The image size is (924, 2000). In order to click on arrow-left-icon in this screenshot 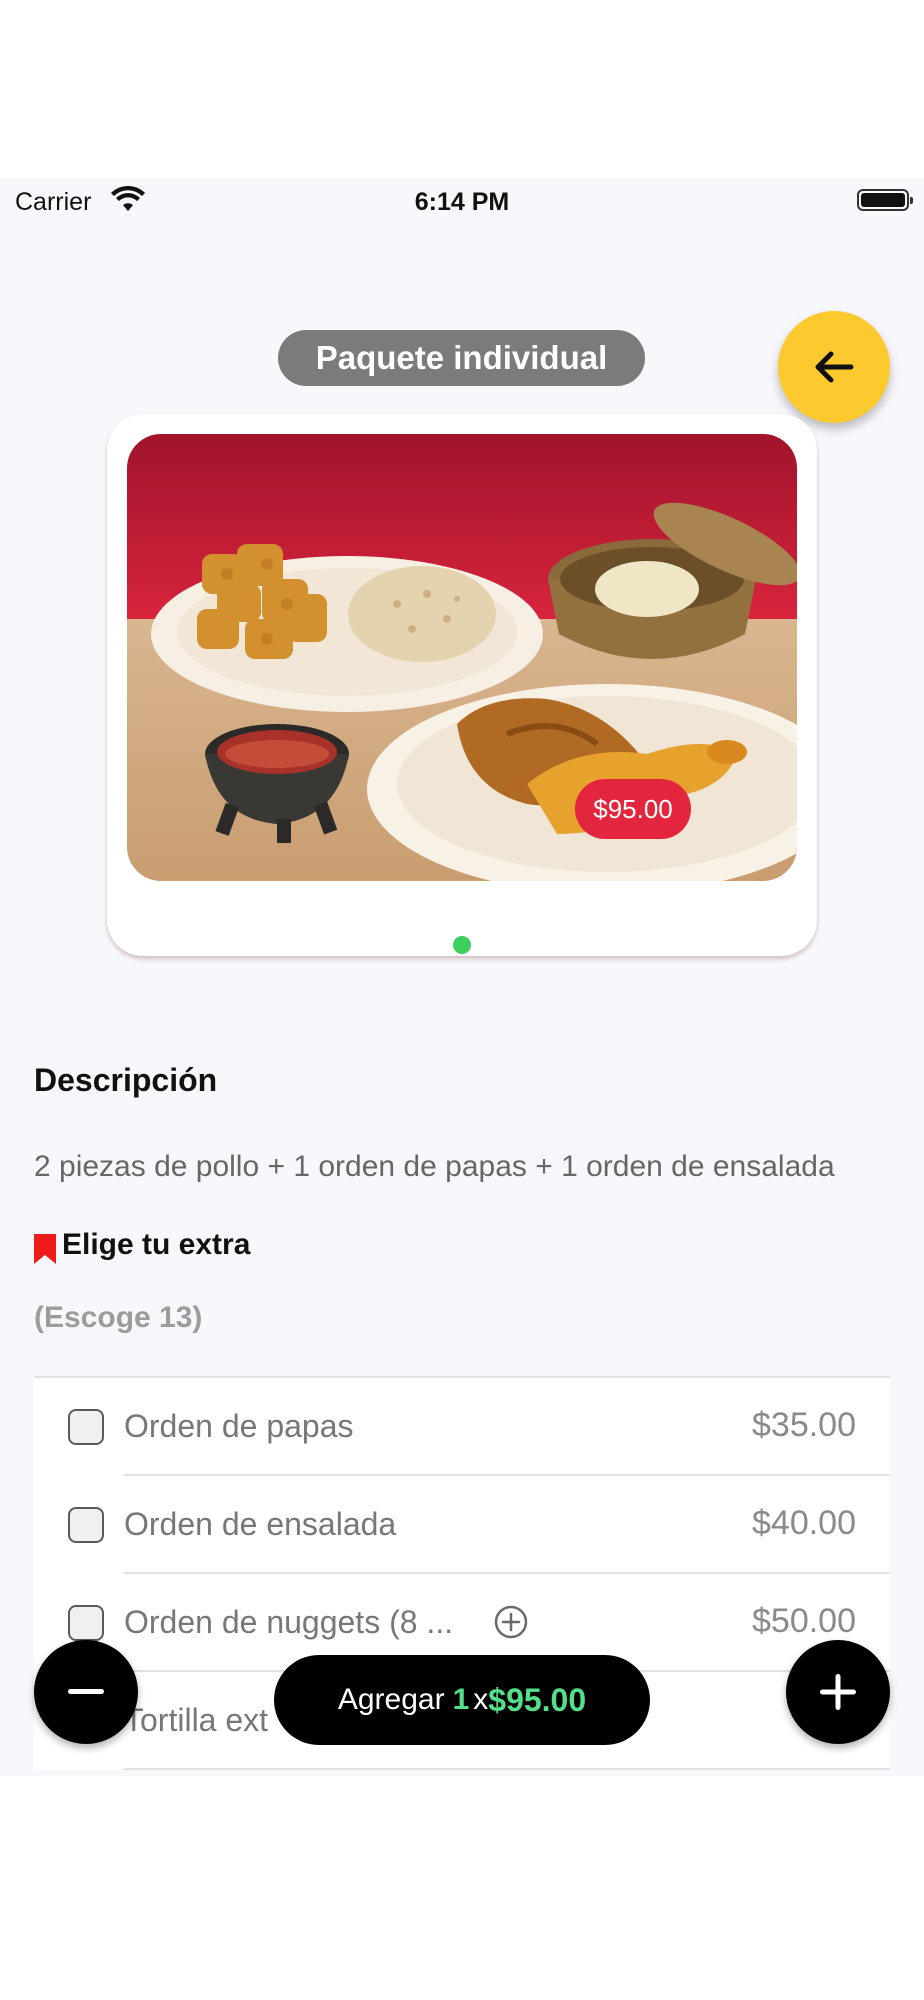, I will do `click(834, 367)`.